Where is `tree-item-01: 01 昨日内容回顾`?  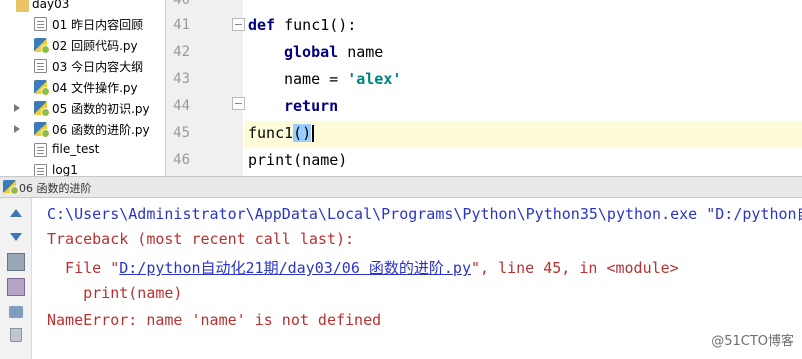
tree-item-01: 01 昨日内容回顾 is located at coordinates (82, 23).